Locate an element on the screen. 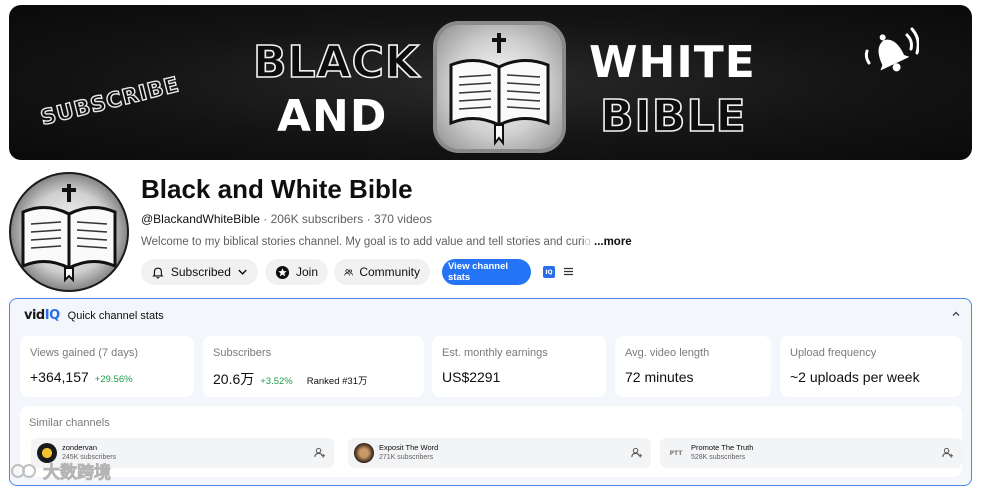 This screenshot has width=983, height=490. subscribed-label: Subscribed is located at coordinates (200, 272).